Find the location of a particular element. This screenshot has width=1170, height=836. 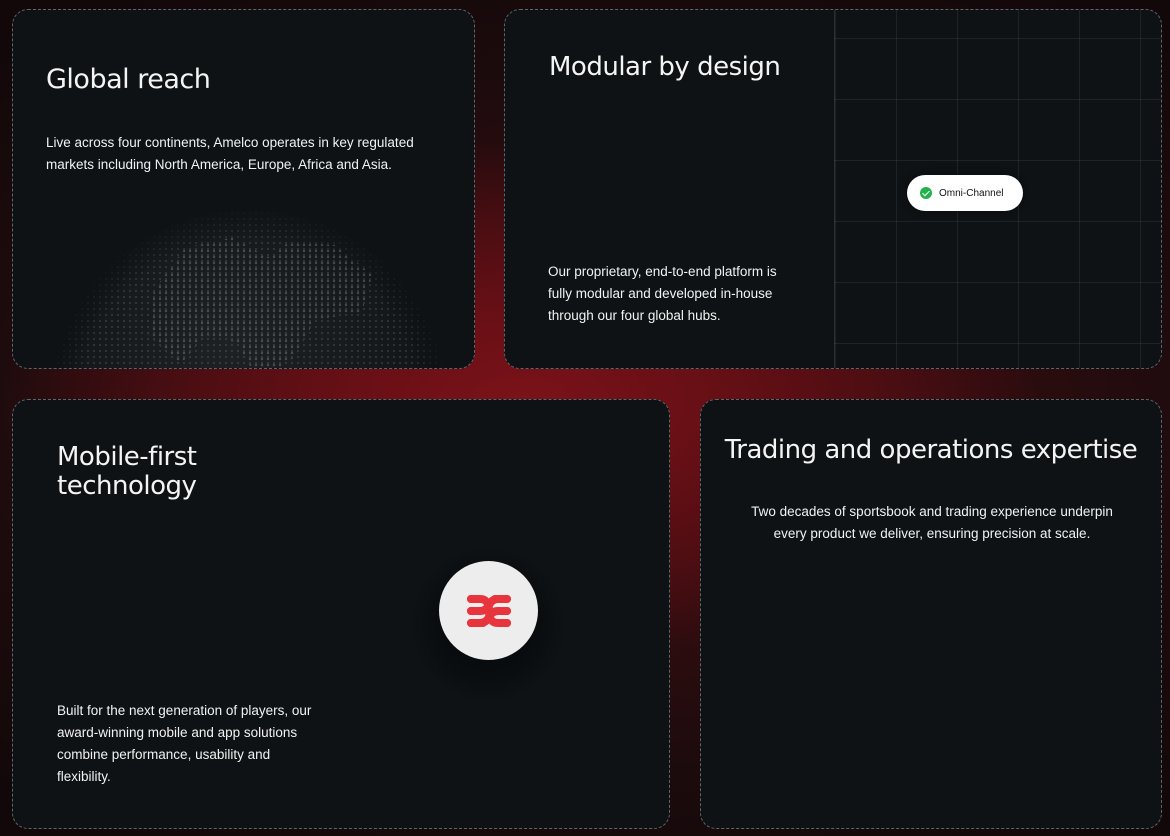

trading-title: Trading and operations expertise is located at coordinates (931, 450).